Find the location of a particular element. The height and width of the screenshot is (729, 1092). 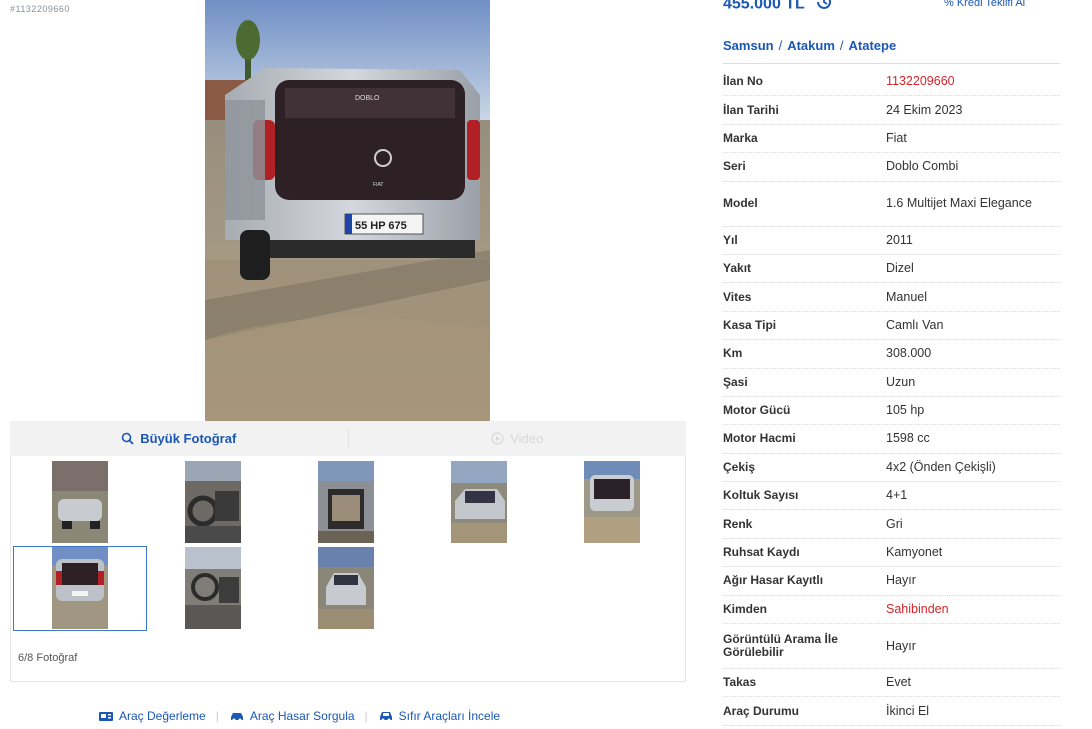

spec-row: İlan Tarihi 24 Ekim 2023 is located at coordinates (891, 110).